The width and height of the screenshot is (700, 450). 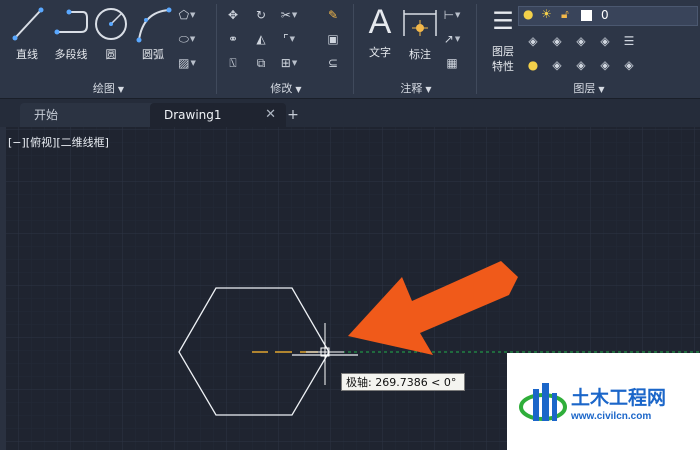 What do you see at coordinates (184, 63) in the screenshot?
I see `hatch-icon: ▨` at bounding box center [184, 63].